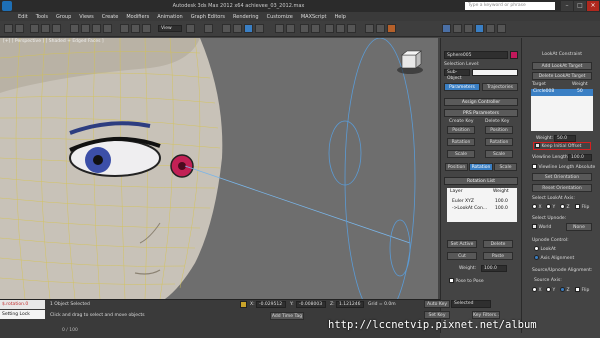 The height and width of the screenshot is (338, 600). Describe the element at coordinates (545, 249) in the screenshot. I see `upnode-lookat-option: LookAt` at that location.